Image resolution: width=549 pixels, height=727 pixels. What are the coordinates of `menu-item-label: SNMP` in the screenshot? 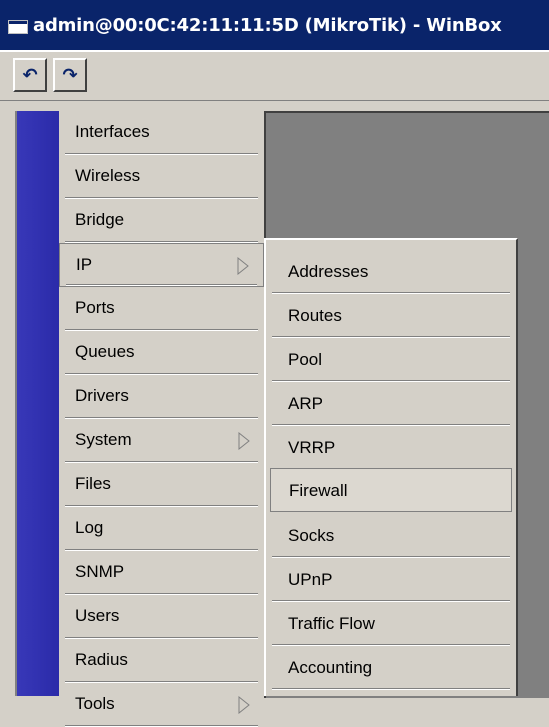 It's located at (100, 571).